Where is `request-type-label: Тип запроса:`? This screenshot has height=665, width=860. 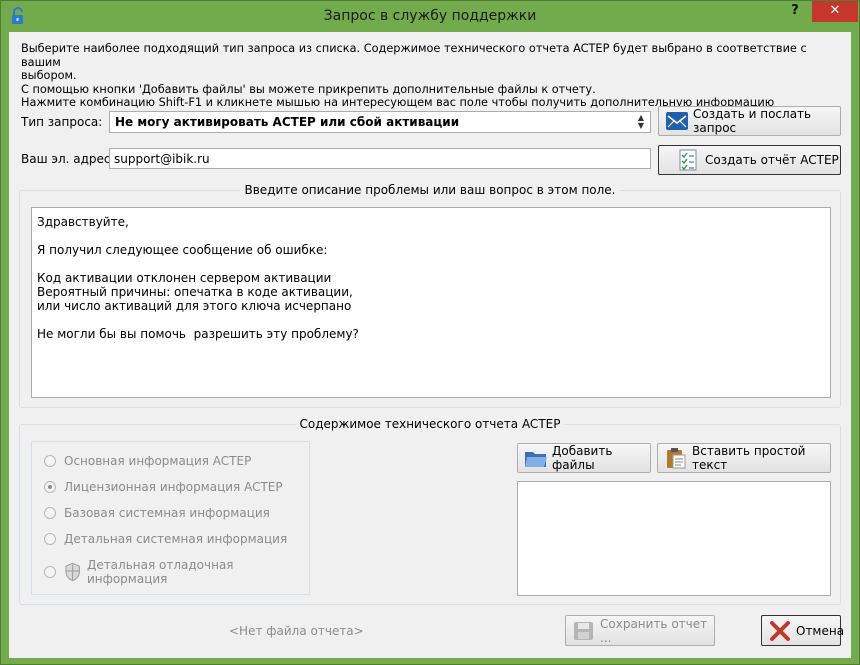 request-type-label: Тип запроса: is located at coordinates (62, 122).